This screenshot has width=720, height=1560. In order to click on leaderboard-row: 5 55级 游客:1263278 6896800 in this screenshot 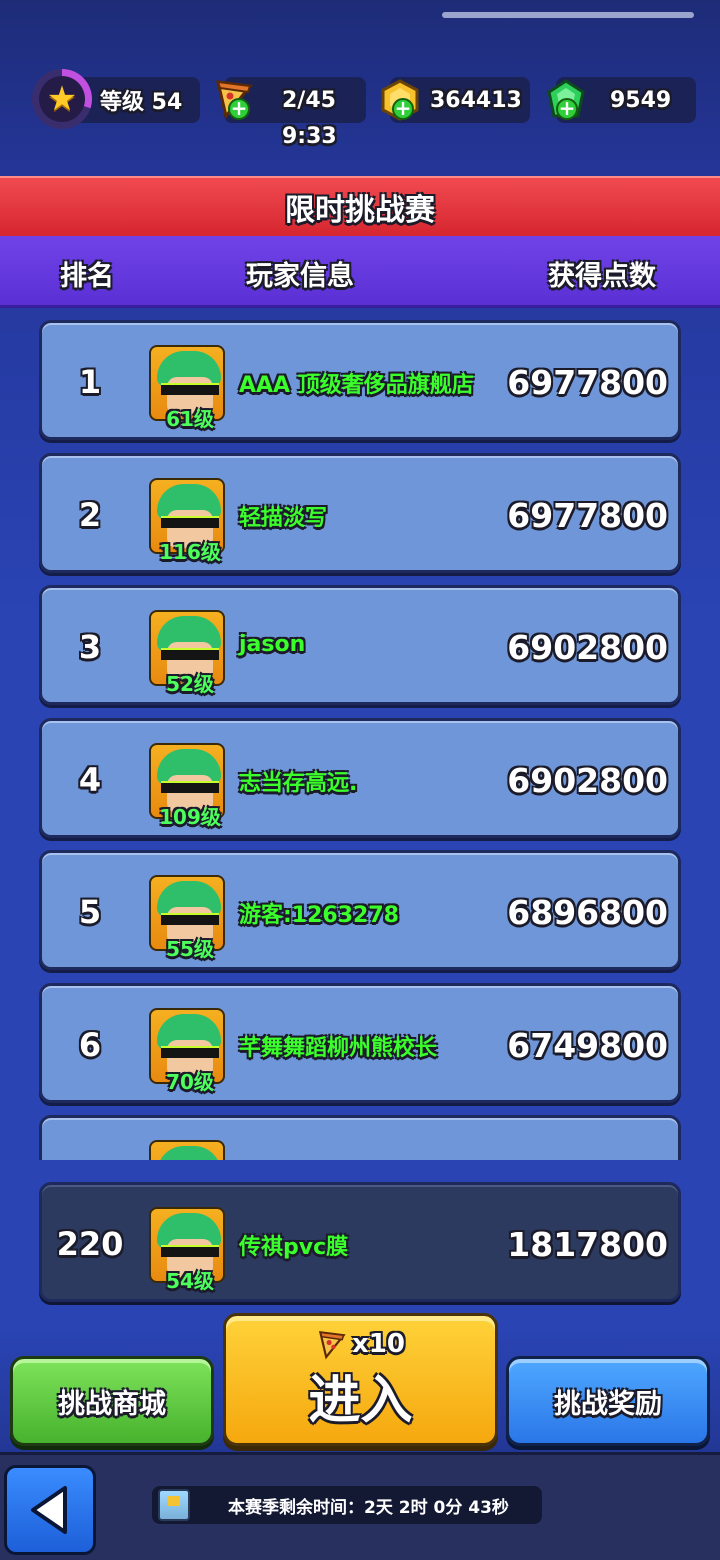, I will do `click(360, 910)`.